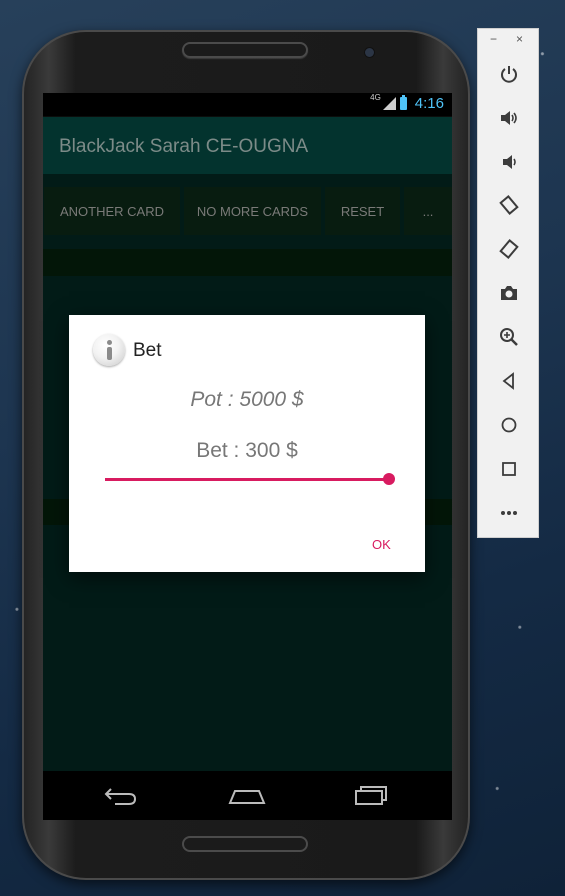 This screenshot has height=896, width=565. What do you see at coordinates (389, 479) in the screenshot?
I see `slider-thumb` at bounding box center [389, 479].